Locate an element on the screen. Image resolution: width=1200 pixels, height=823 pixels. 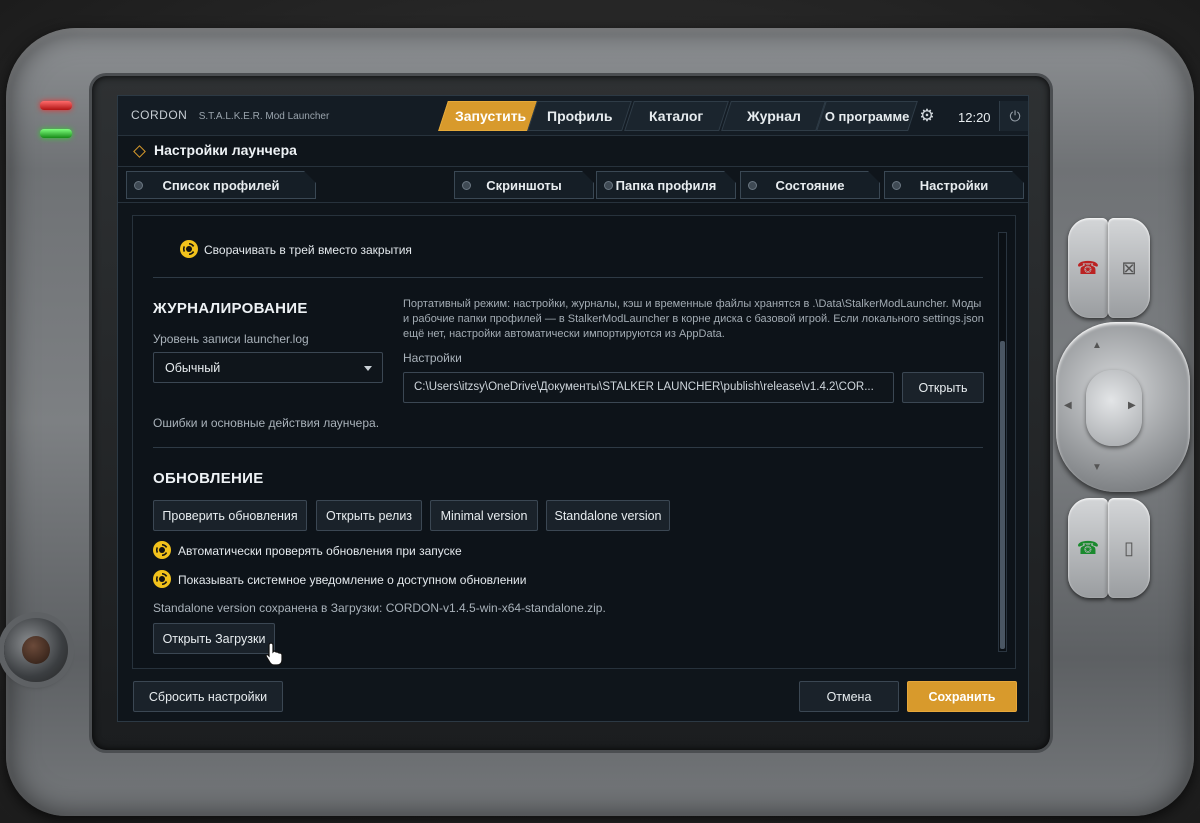
dpad-down-icon: ▼ is located at coordinates (1097, 467).